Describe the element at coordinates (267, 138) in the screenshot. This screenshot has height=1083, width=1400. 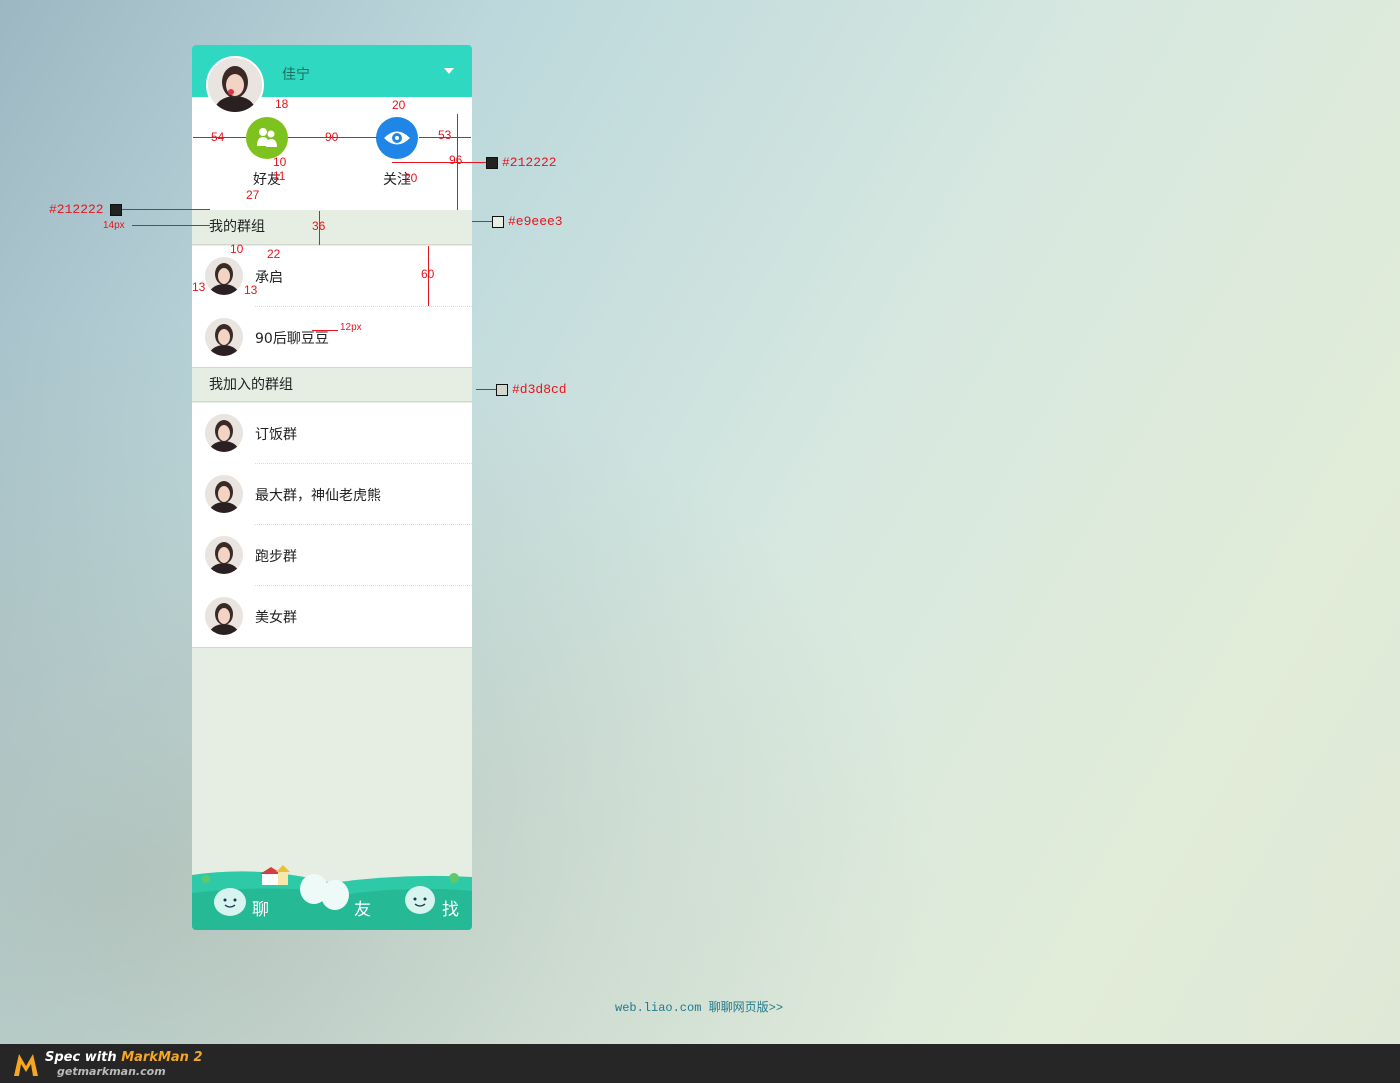
I see `friends-icon` at that location.